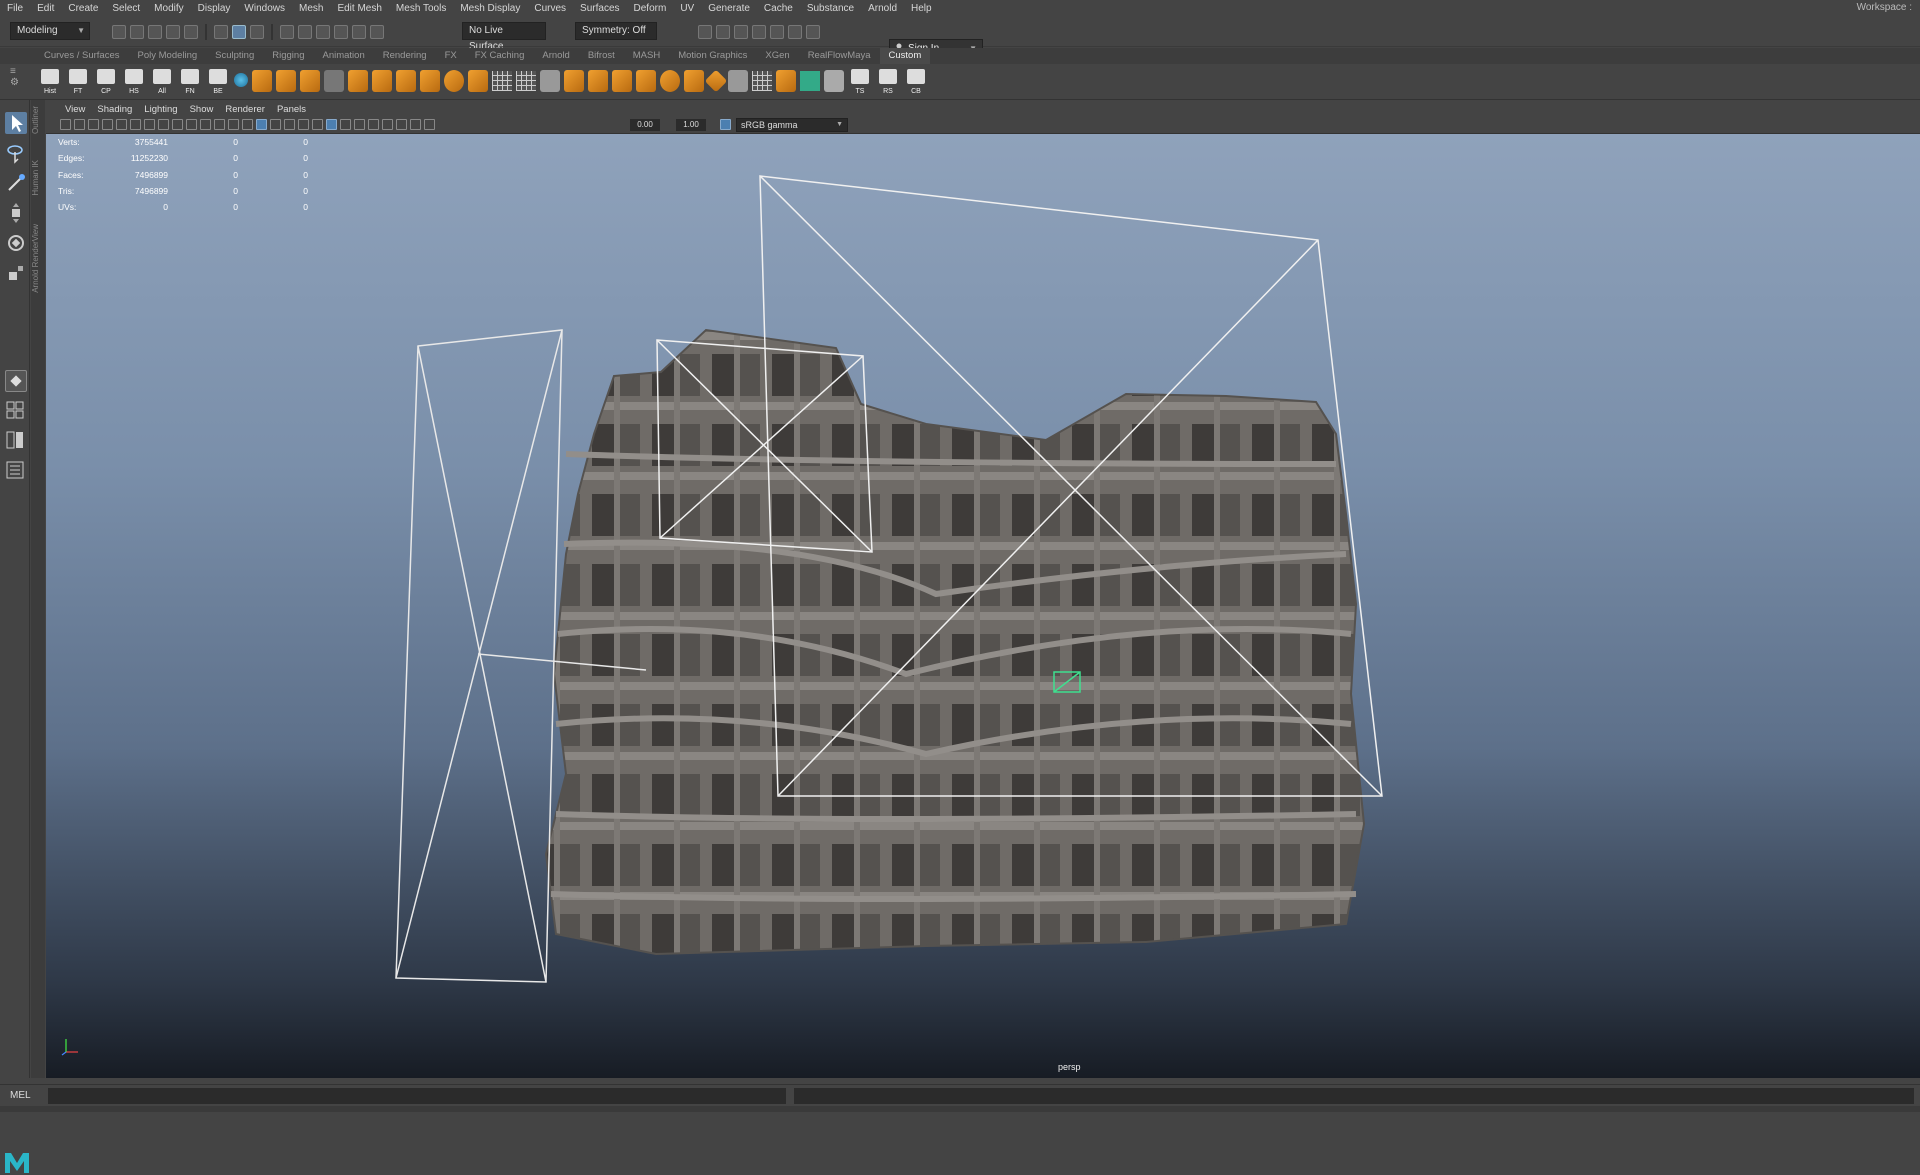 The width and height of the screenshot is (1920, 1175). What do you see at coordinates (646, 56) in the screenshot?
I see `tab-mash: MASH` at bounding box center [646, 56].